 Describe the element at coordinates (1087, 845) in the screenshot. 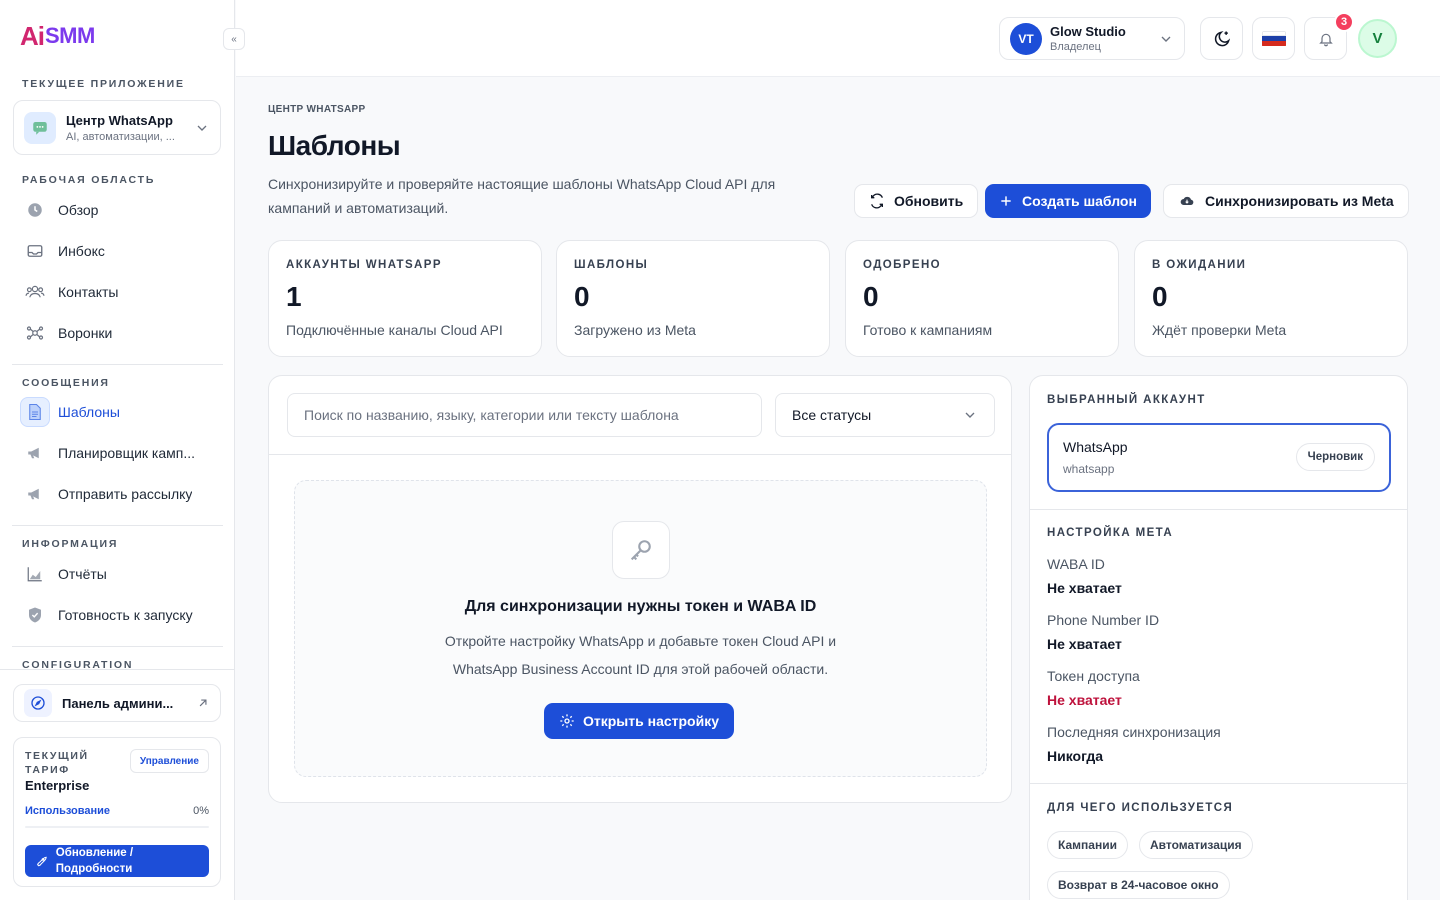

I see `usage-tag: Кампании` at that location.